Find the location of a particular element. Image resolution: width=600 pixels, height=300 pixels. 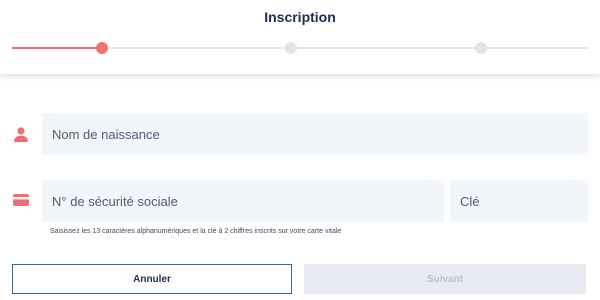

page-title: Inscription is located at coordinates (300, 17).